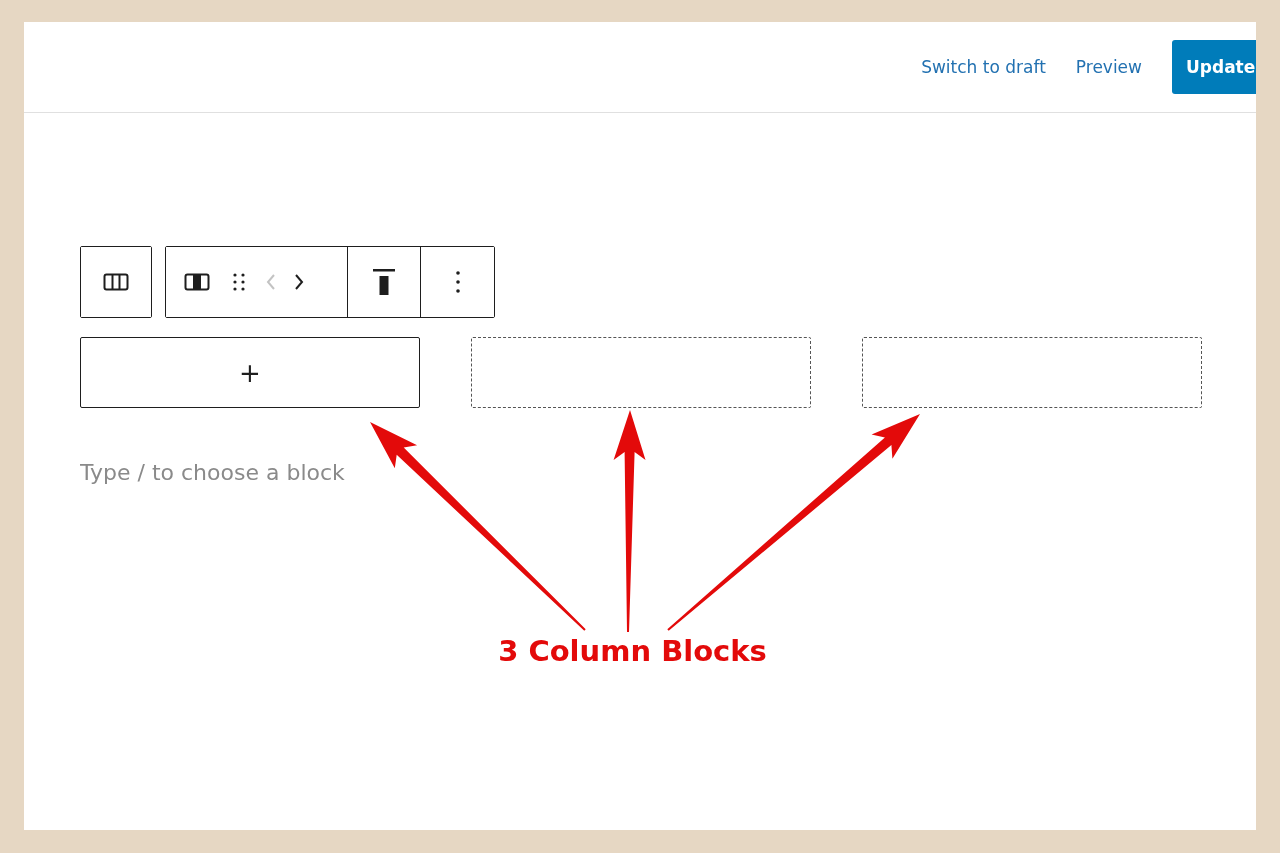 This screenshot has height=853, width=1280. What do you see at coordinates (245, 472) in the screenshot?
I see `paragraph-input: Type / to choose a block` at bounding box center [245, 472].